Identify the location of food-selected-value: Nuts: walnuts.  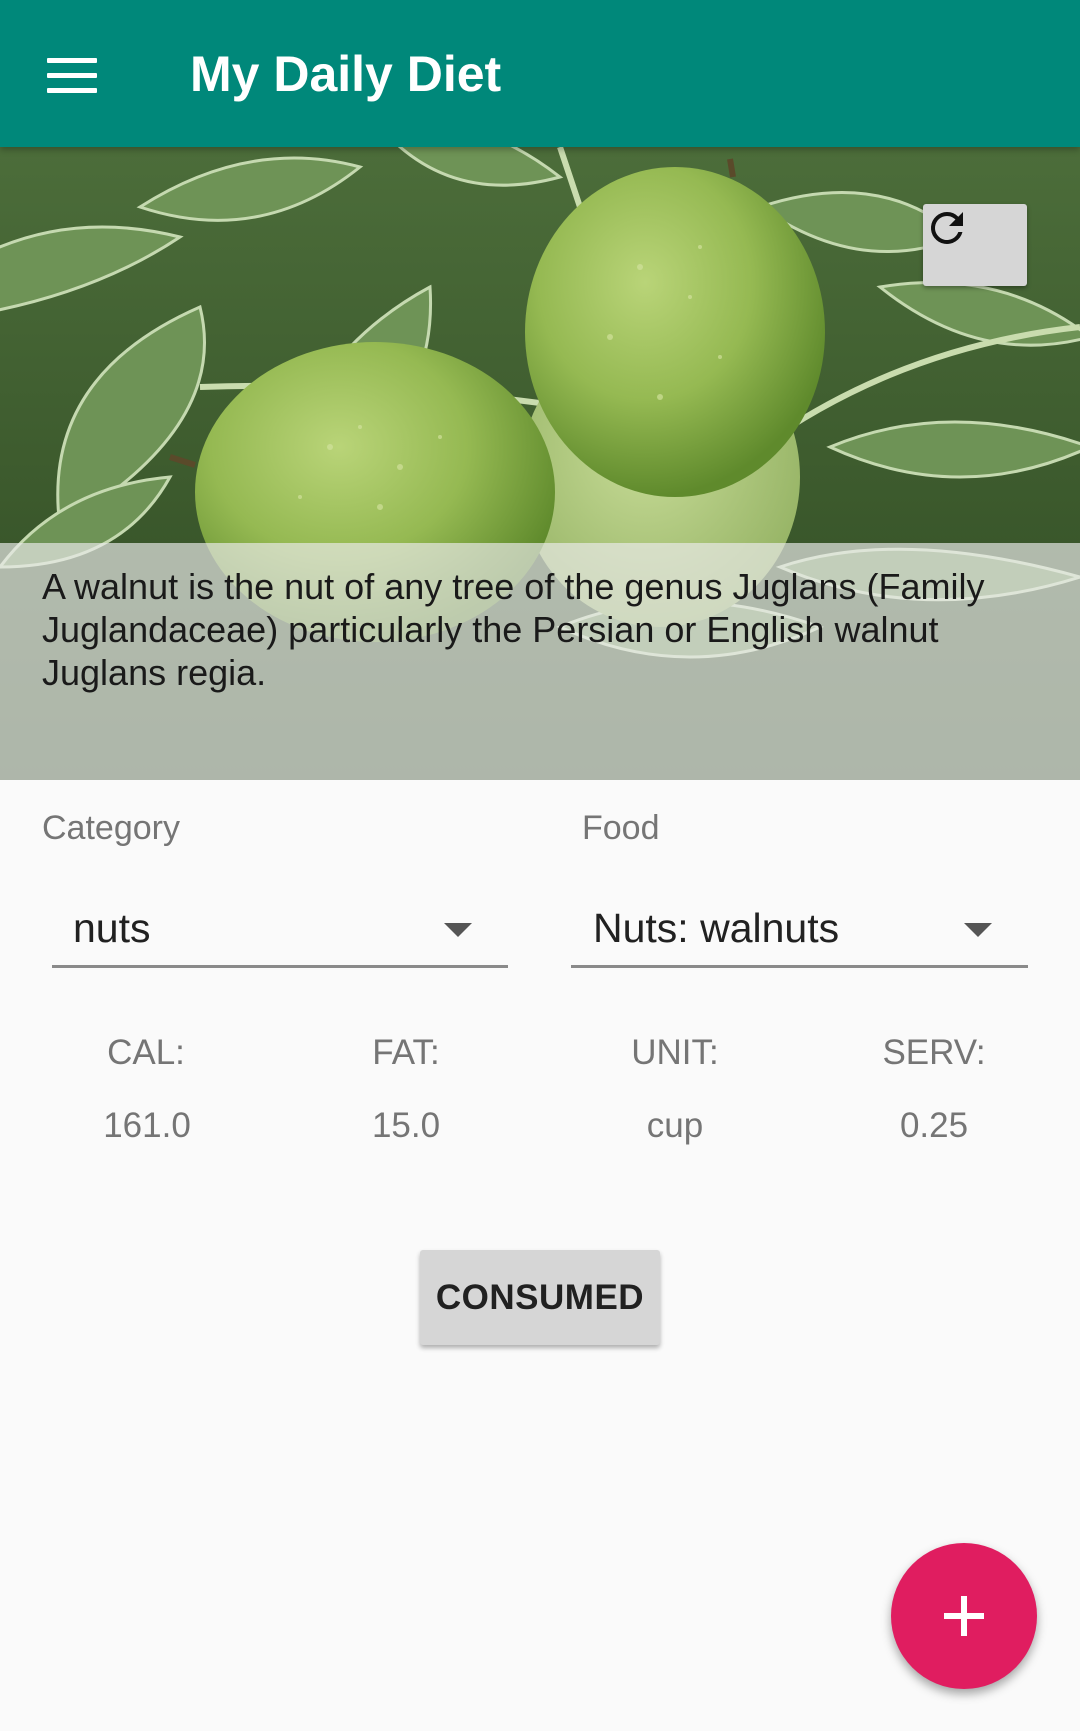
(716, 928).